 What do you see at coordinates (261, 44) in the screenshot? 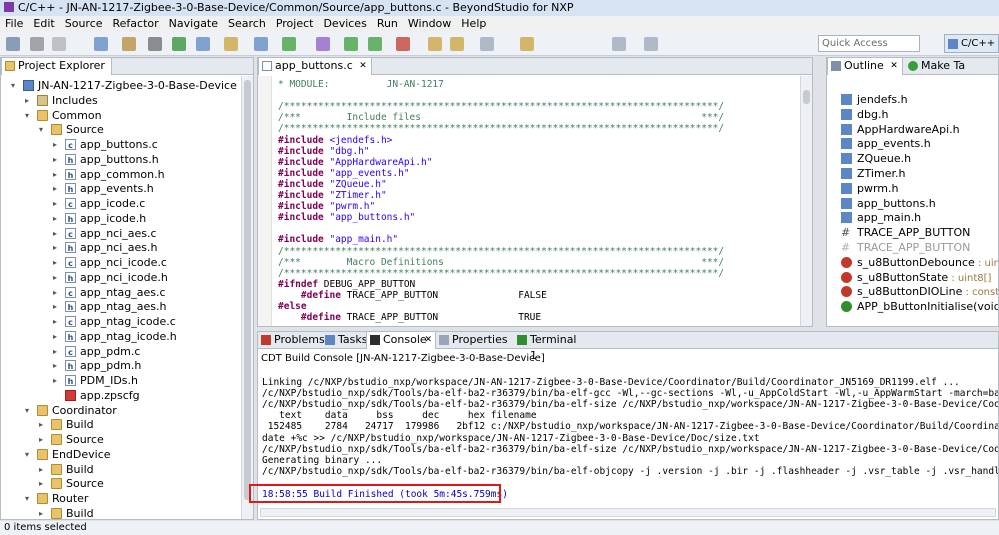
I see `toolbar-button-10-icon` at bounding box center [261, 44].